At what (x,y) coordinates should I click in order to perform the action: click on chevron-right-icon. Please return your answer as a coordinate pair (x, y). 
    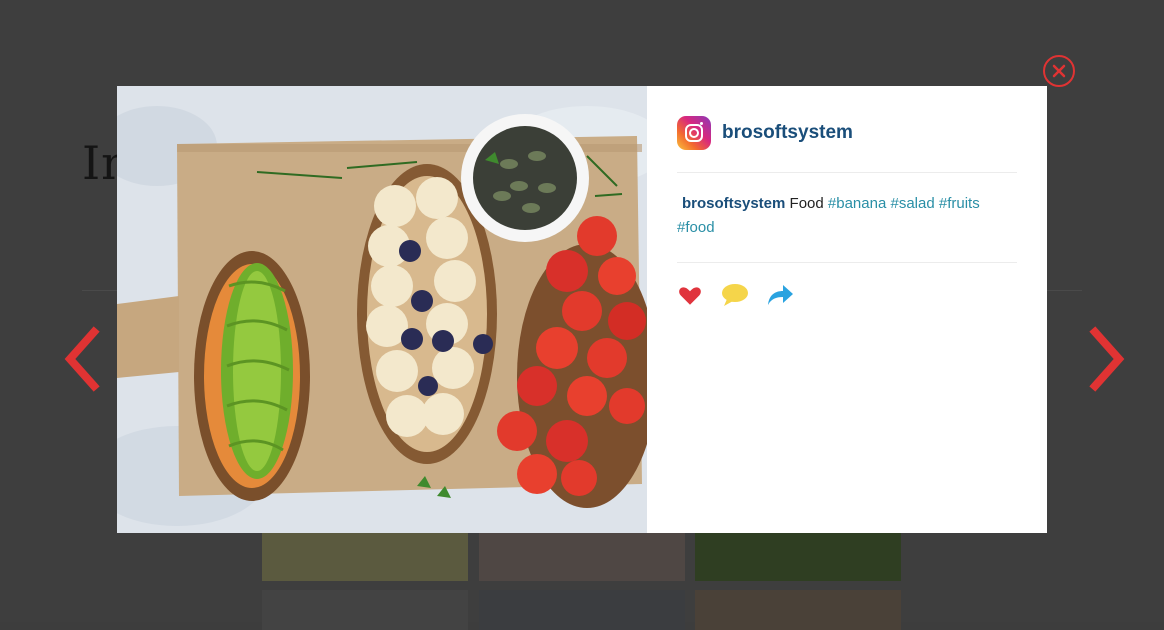
    Looking at the image, I should click on (1107, 359).